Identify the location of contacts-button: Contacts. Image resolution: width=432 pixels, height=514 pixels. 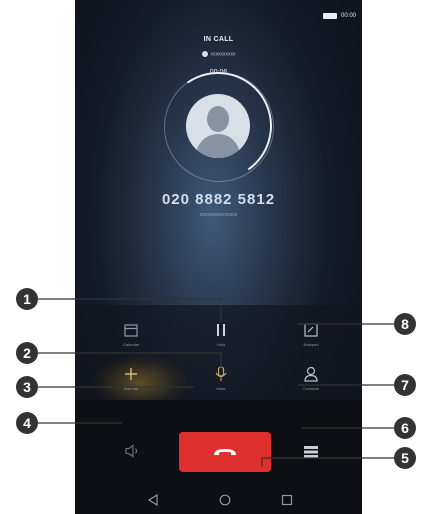
(311, 378).